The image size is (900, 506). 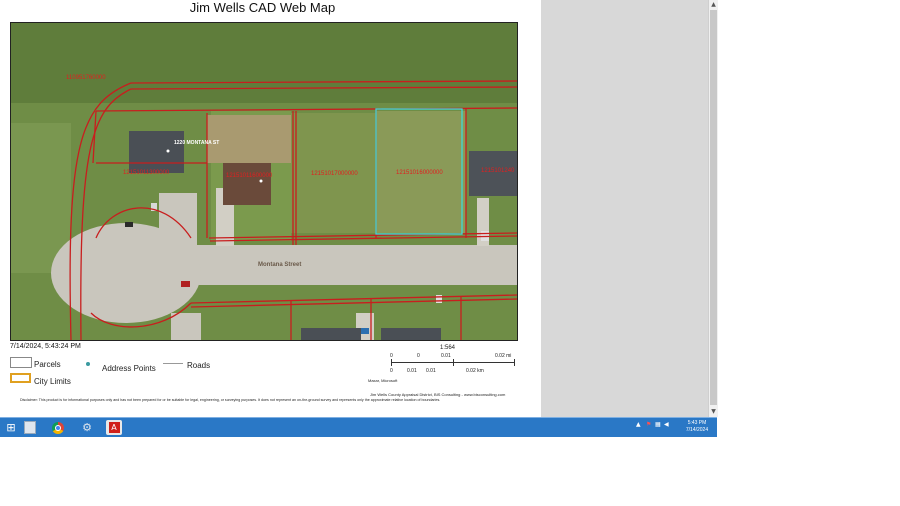 What do you see at coordinates (20, 378) in the screenshot?
I see `city-limits-legend-swatch` at bounding box center [20, 378].